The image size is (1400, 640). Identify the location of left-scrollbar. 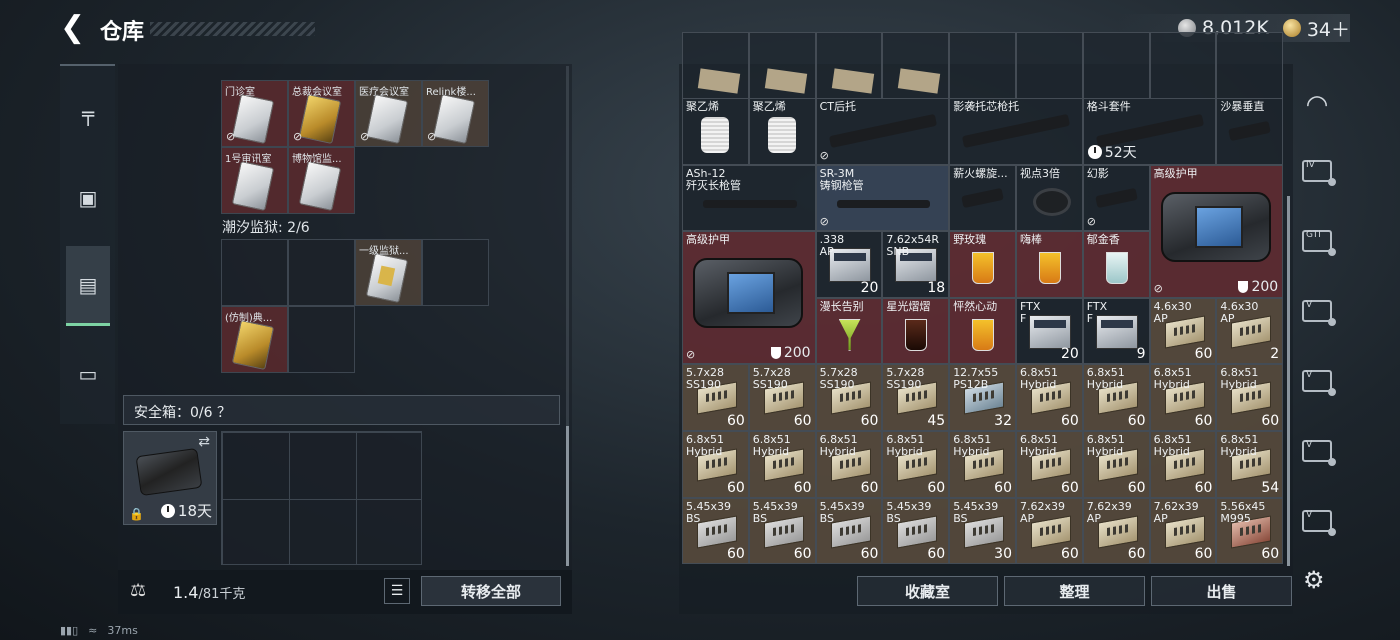
(567, 316).